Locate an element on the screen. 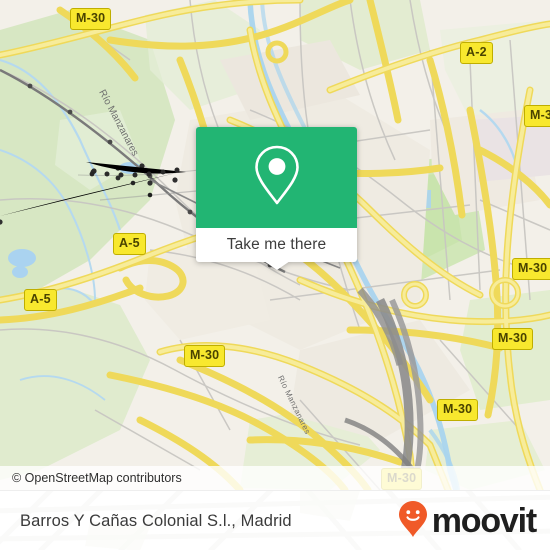  place-title-text: Barros Y Cañas Colonial S.l., Madrid is located at coordinates (156, 520).